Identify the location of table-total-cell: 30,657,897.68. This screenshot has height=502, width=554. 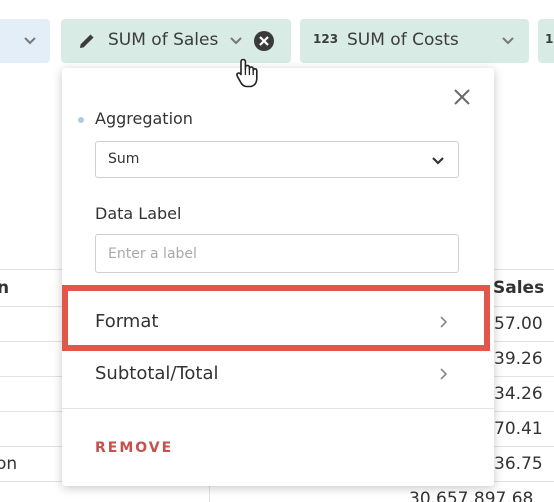
(471, 495).